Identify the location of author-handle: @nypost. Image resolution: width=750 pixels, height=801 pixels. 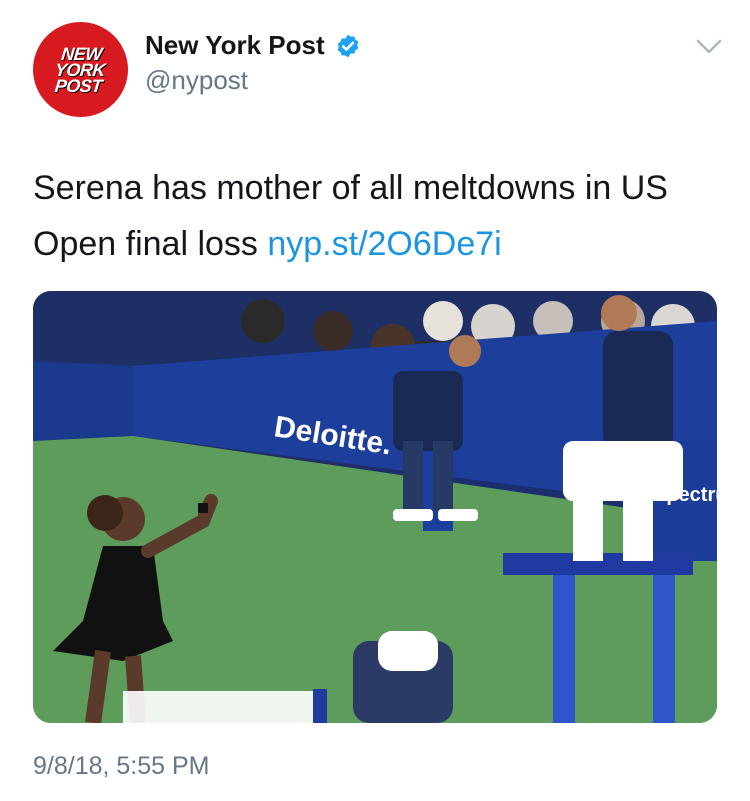
(196, 80).